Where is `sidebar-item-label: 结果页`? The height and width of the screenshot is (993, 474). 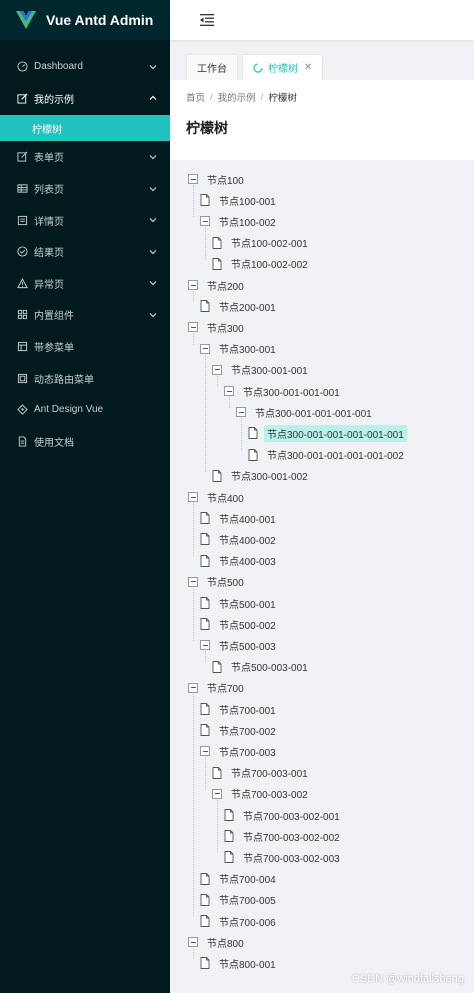 sidebar-item-label: 结果页 is located at coordinates (49, 254).